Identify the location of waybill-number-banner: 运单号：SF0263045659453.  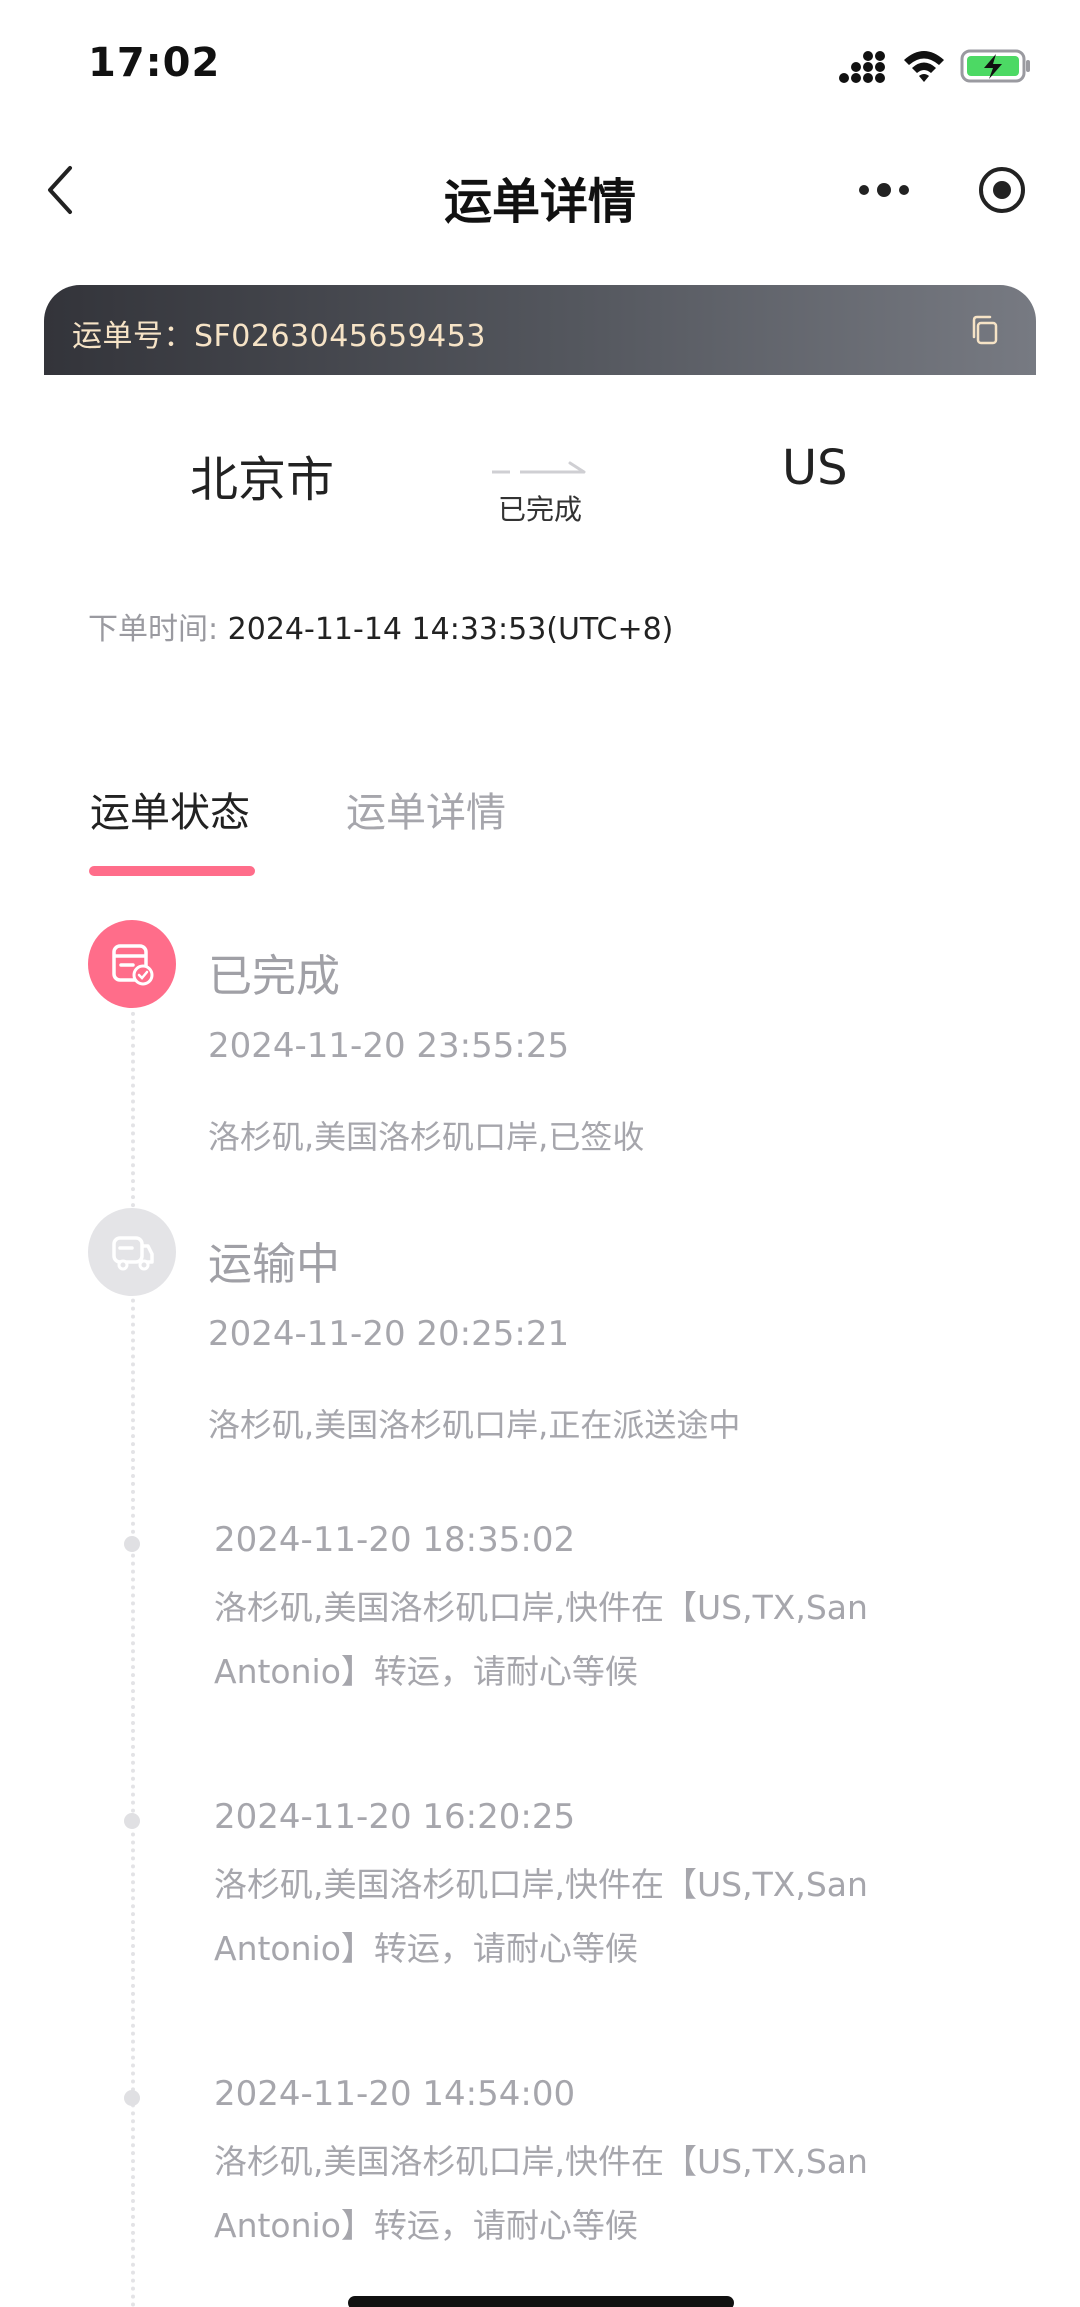
(540, 330).